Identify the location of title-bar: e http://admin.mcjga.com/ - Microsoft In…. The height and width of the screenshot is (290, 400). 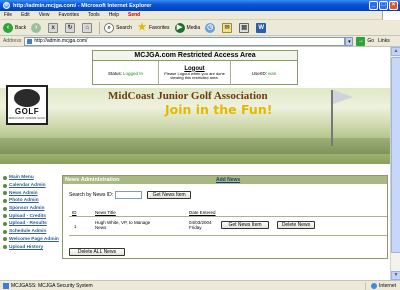
(200, 5).